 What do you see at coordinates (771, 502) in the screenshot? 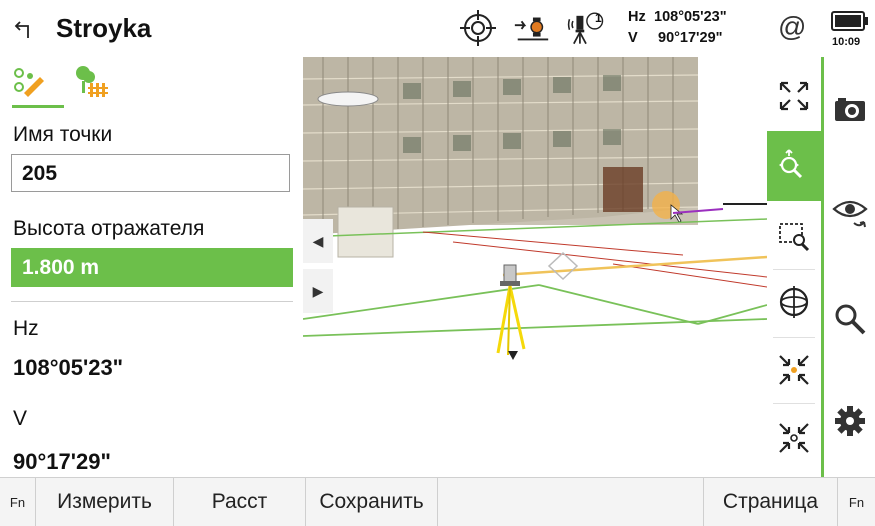
I see `page-button: Страница` at bounding box center [771, 502].